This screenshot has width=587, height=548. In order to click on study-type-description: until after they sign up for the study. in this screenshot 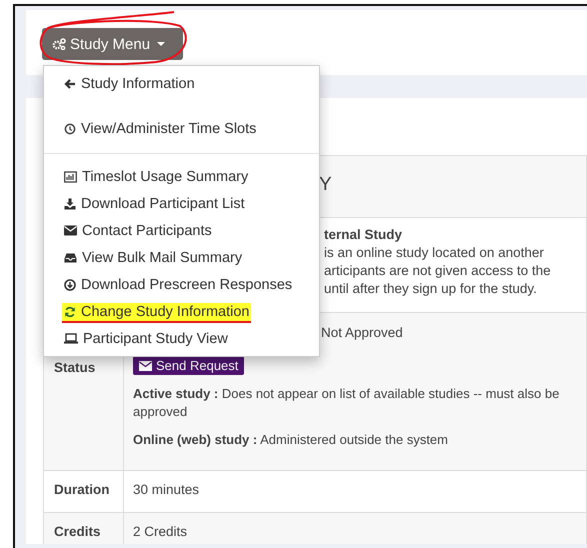, I will do `click(431, 289)`.